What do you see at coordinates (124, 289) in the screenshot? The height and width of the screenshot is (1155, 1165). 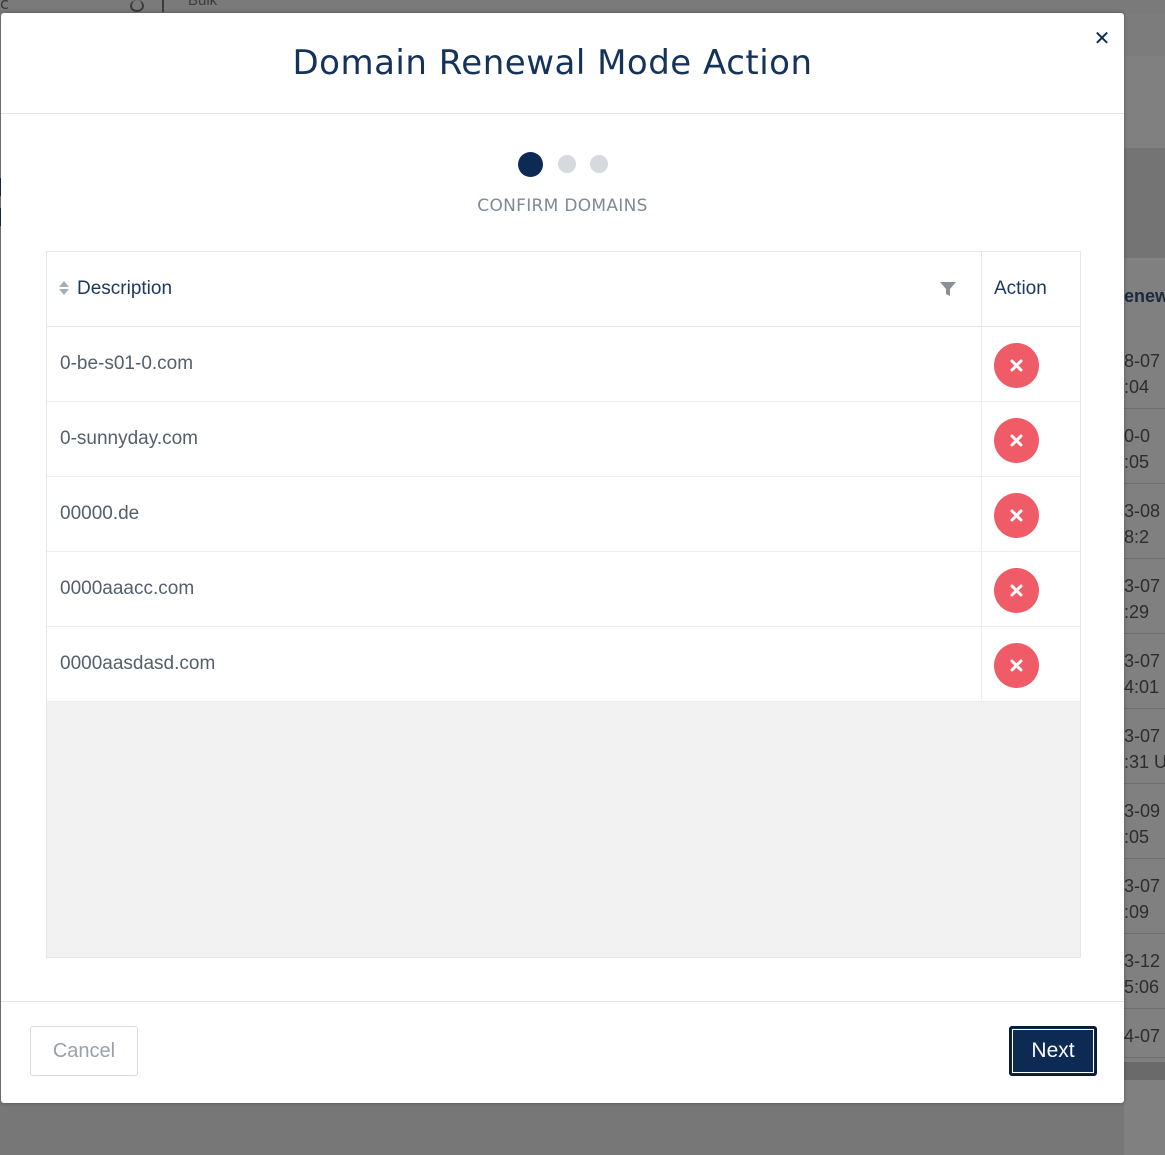 I see `column-header-description: Description` at bounding box center [124, 289].